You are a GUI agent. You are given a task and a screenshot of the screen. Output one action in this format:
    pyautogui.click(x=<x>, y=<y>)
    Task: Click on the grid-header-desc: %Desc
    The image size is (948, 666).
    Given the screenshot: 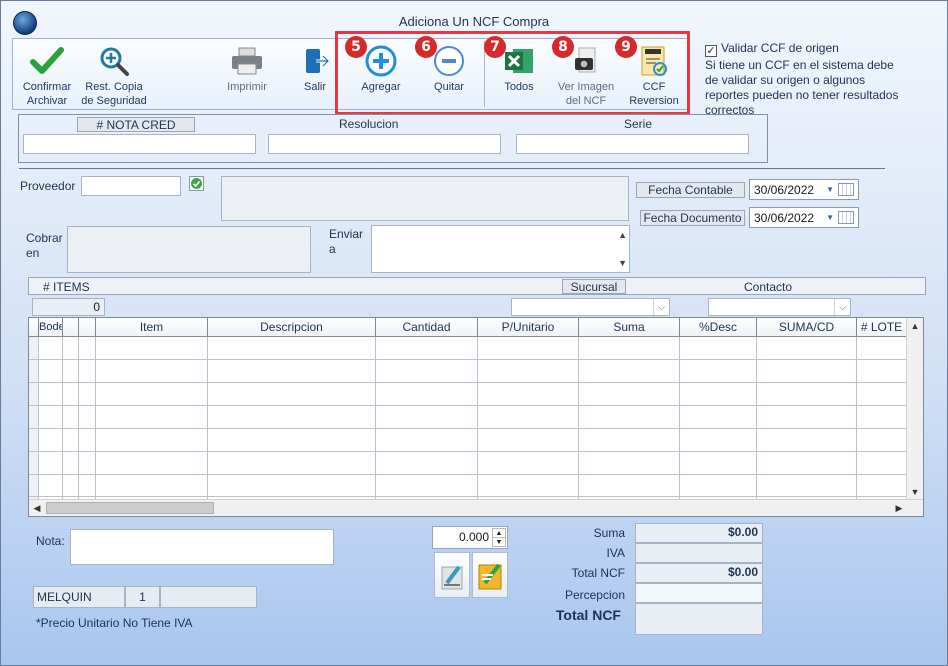 What is the action you would take?
    pyautogui.click(x=718, y=327)
    